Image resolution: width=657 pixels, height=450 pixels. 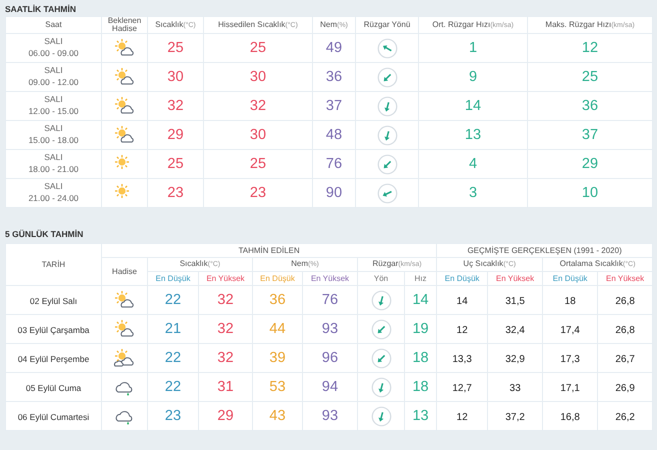 I want to click on column-header: Hız, so click(x=420, y=279).